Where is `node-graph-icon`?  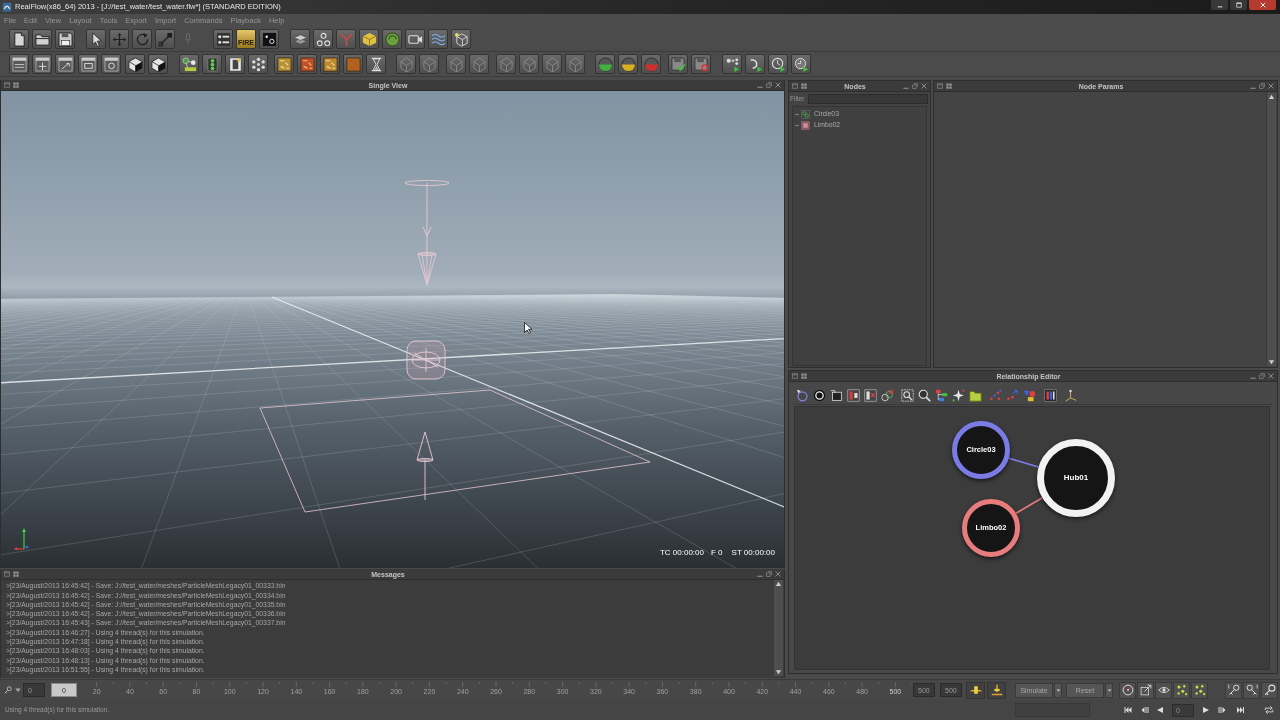
node-graph-icon is located at coordinates (189, 64).